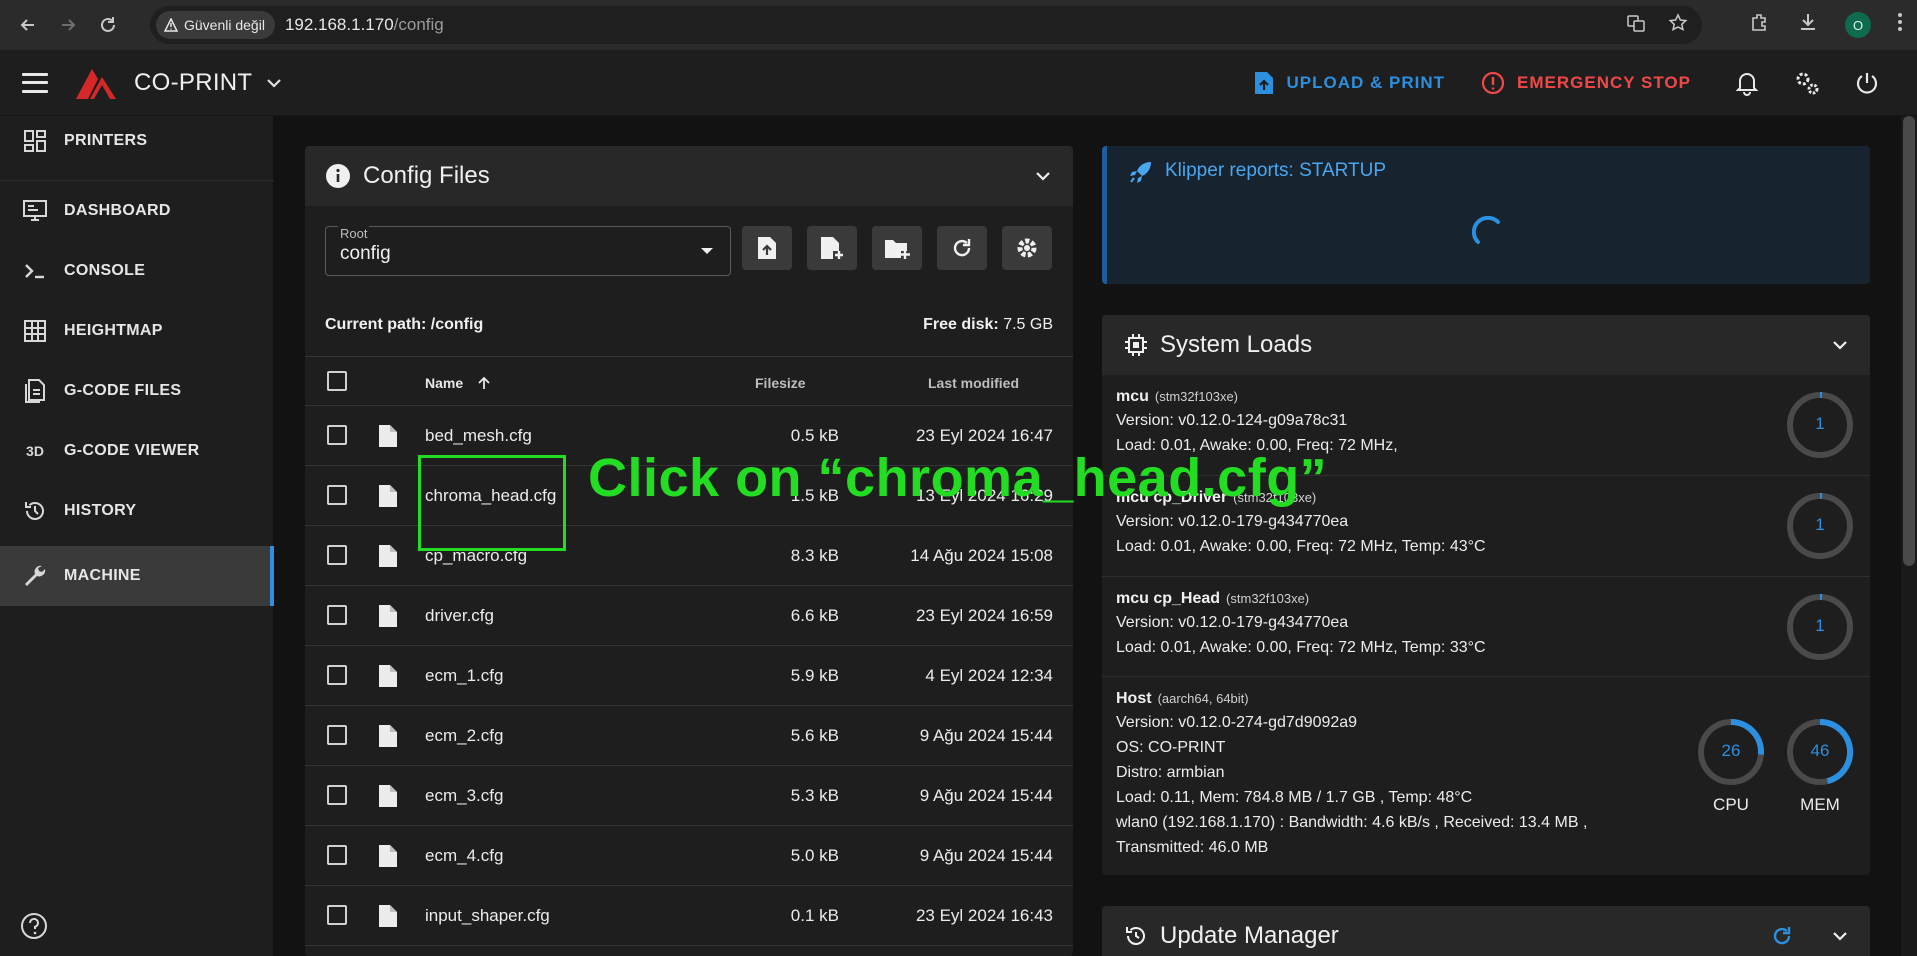 The height and width of the screenshot is (956, 1917). Describe the element at coordinates (464, 856) in the screenshot. I see `file-name: ecm_4.cfg` at that location.